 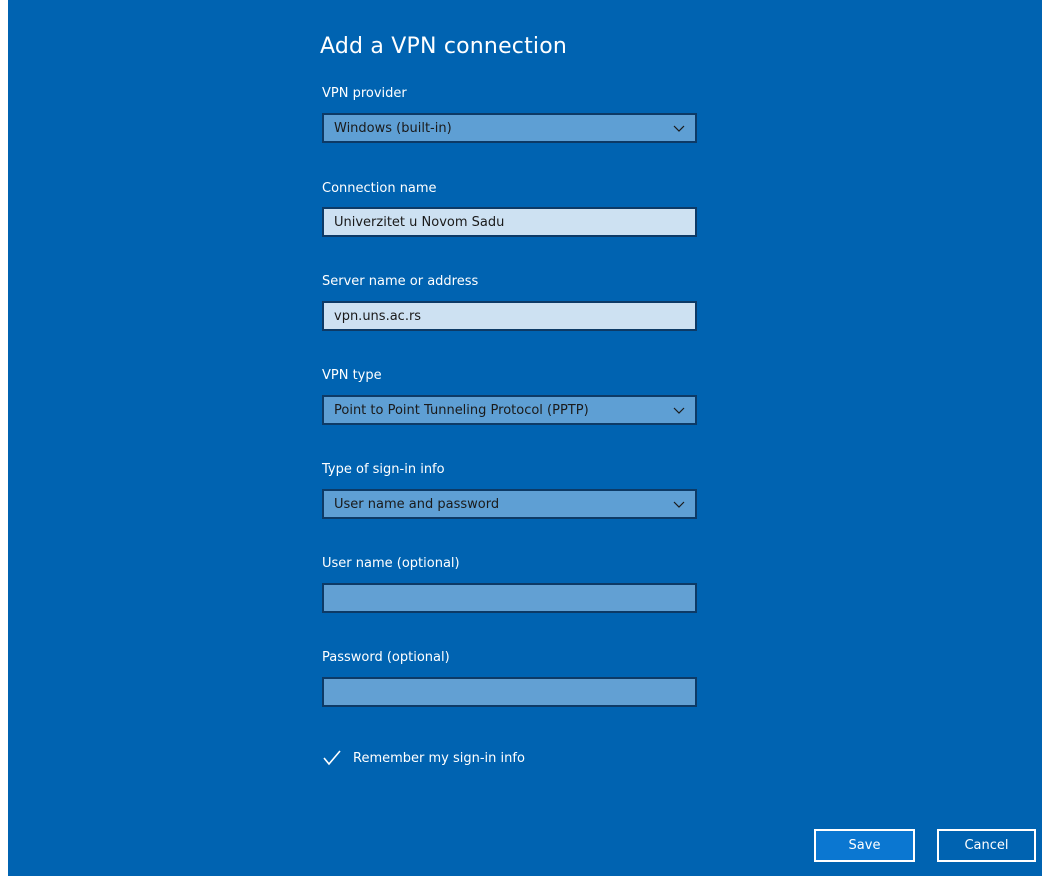 I want to click on checkbox, so click(x=332, y=758).